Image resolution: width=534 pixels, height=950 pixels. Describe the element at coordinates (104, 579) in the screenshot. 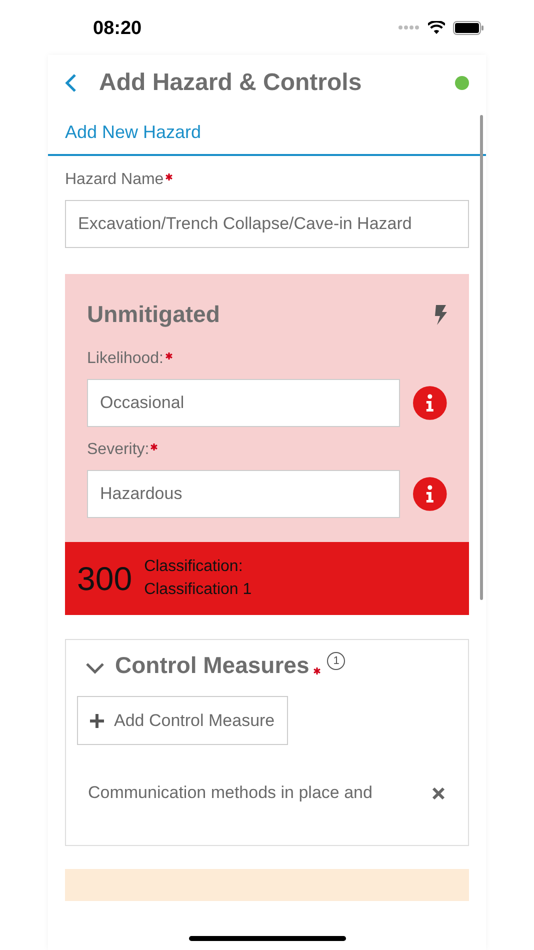

I see `risk-score: 300` at that location.